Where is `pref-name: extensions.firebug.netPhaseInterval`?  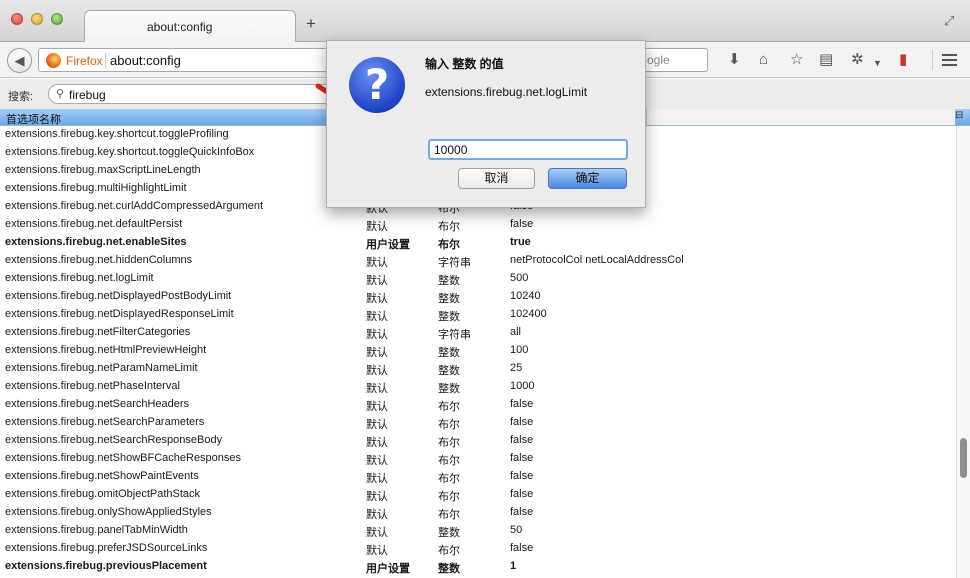
pref-name: extensions.firebug.netPhaseInterval is located at coordinates (92, 386).